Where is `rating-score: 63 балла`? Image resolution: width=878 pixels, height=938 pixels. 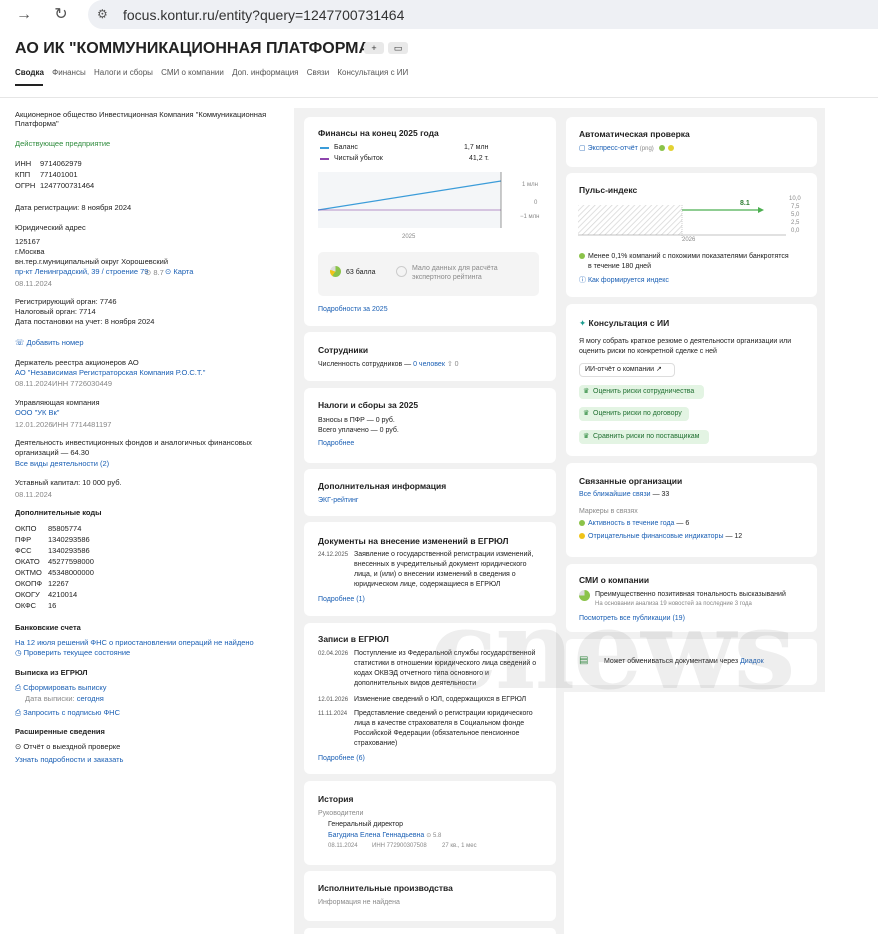 rating-score: 63 балла is located at coordinates (361, 272).